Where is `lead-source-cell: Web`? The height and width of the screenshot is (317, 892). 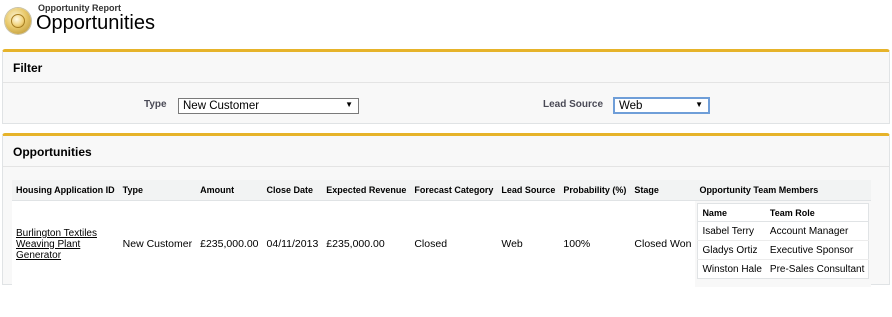 lead-source-cell: Web is located at coordinates (528, 243).